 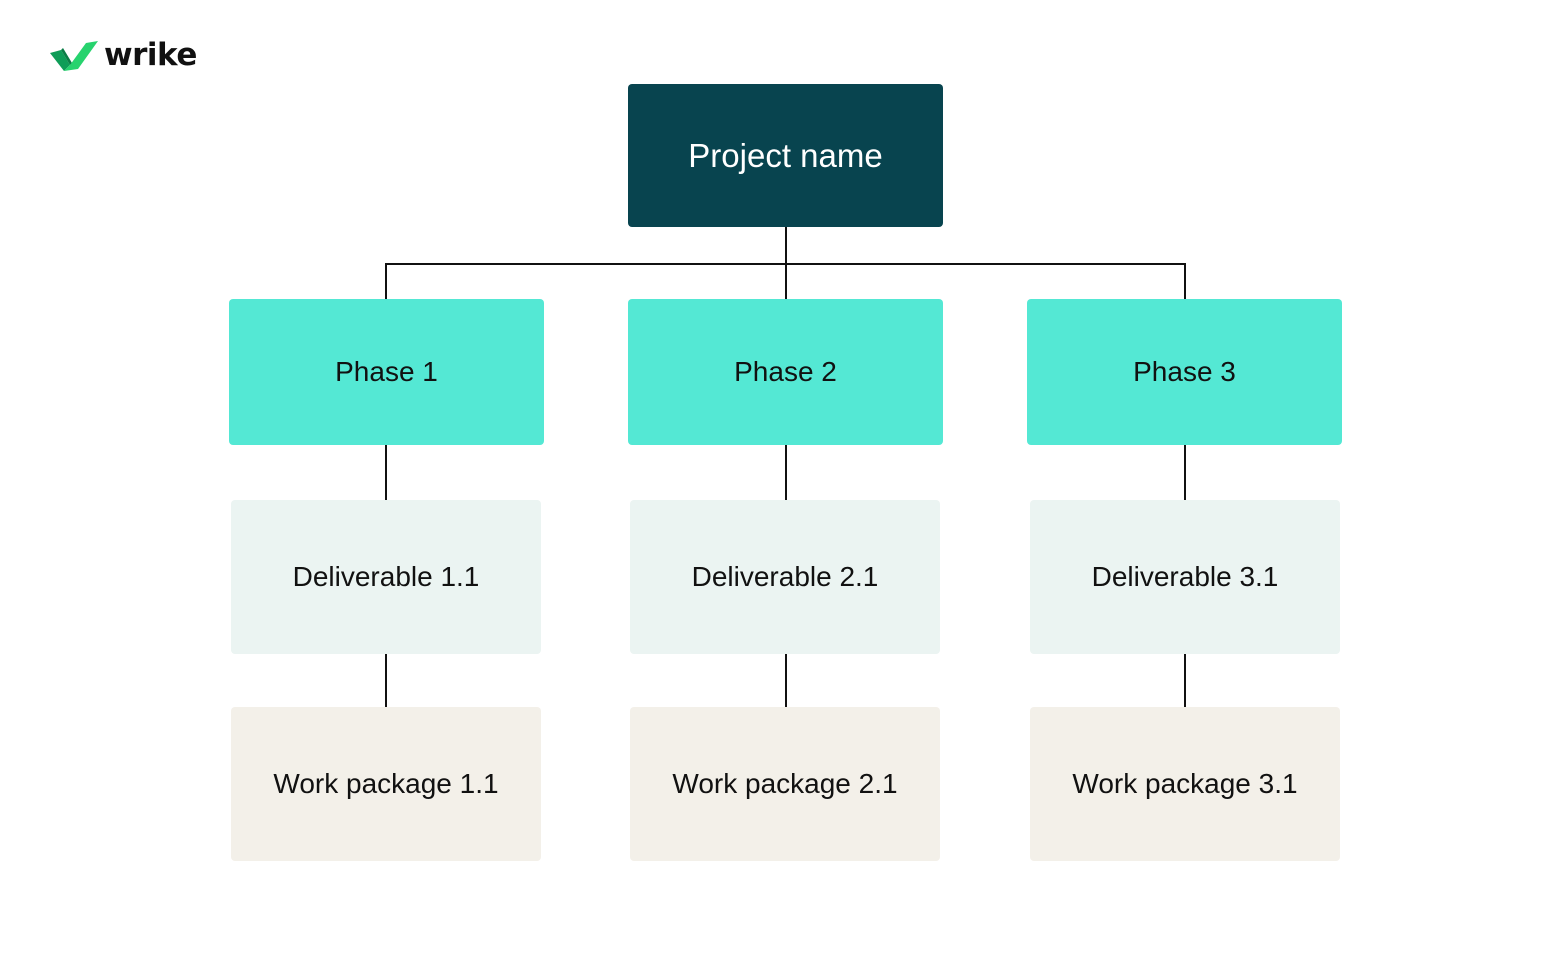 I want to click on wrike-checkmark-icon, so click(x=74, y=56).